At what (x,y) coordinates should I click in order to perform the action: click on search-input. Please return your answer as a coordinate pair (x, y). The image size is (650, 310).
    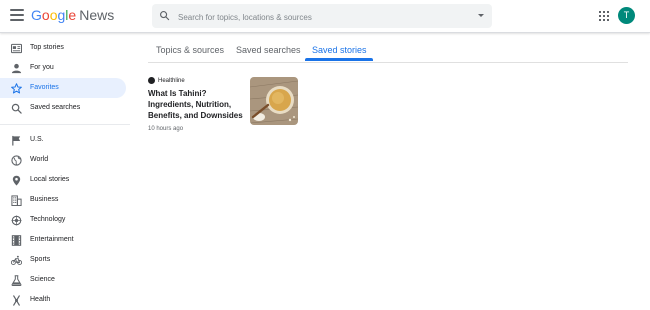
    Looking at the image, I should click on (323, 17).